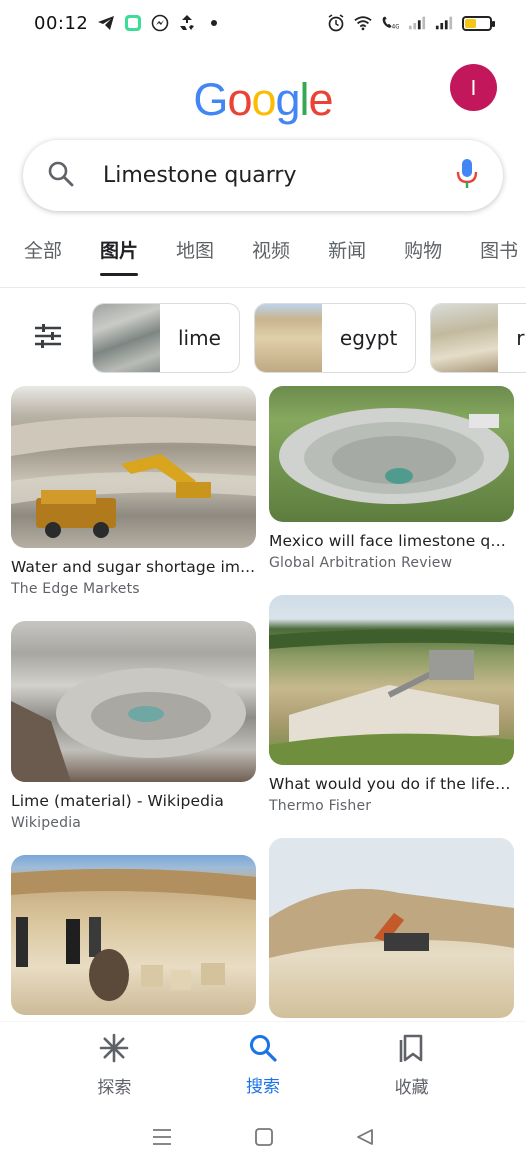  I want to click on sliders-icon, so click(48, 338).